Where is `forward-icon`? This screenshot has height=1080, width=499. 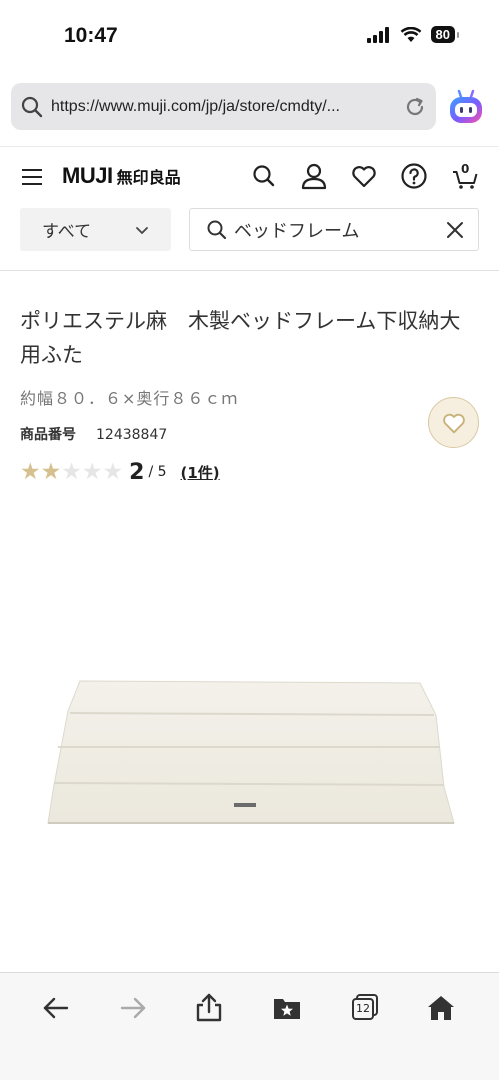 forward-icon is located at coordinates (133, 1008).